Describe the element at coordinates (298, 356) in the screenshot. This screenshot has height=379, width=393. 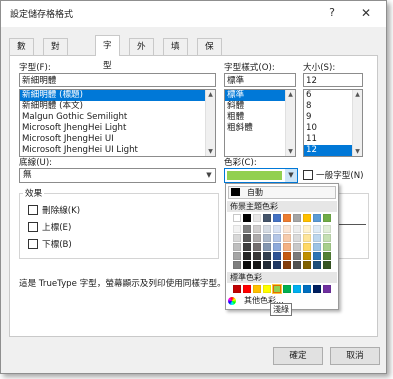
I see `ok-button: 確定` at that location.